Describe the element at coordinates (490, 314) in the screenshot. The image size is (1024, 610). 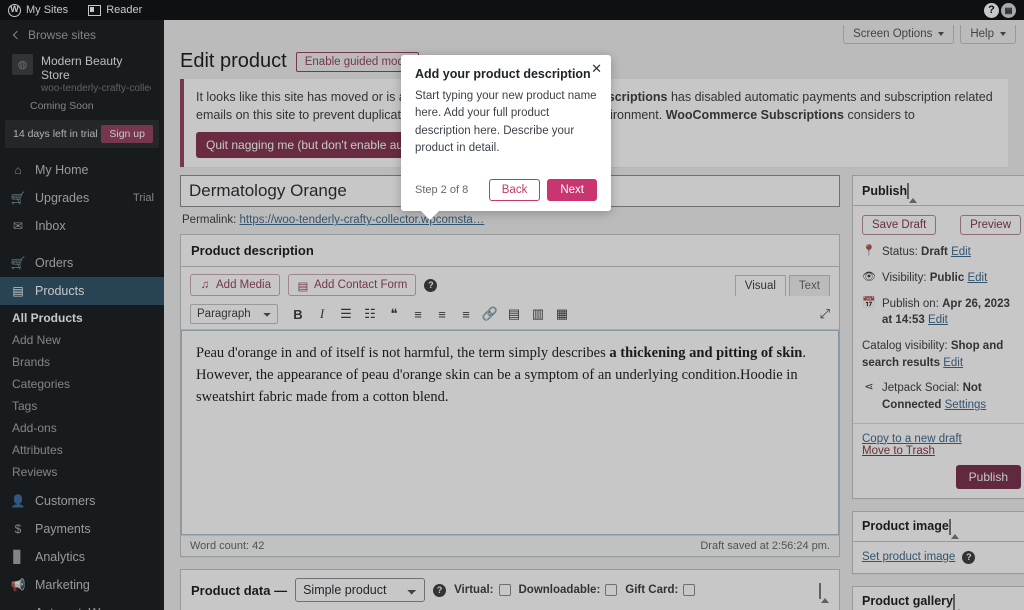
I see `link-icon: 🔗` at that location.